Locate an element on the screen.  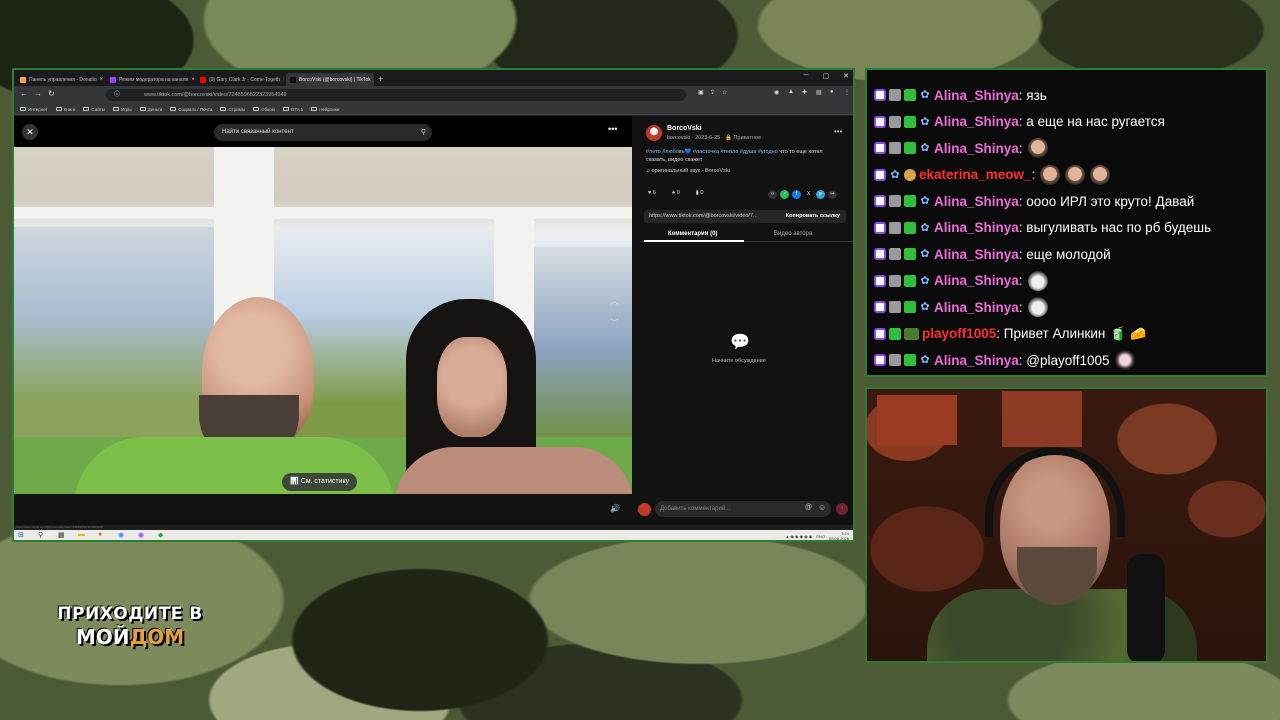
sound-link: ♫ оригинальный звук - BorcoVski is located at coordinates (688, 171).